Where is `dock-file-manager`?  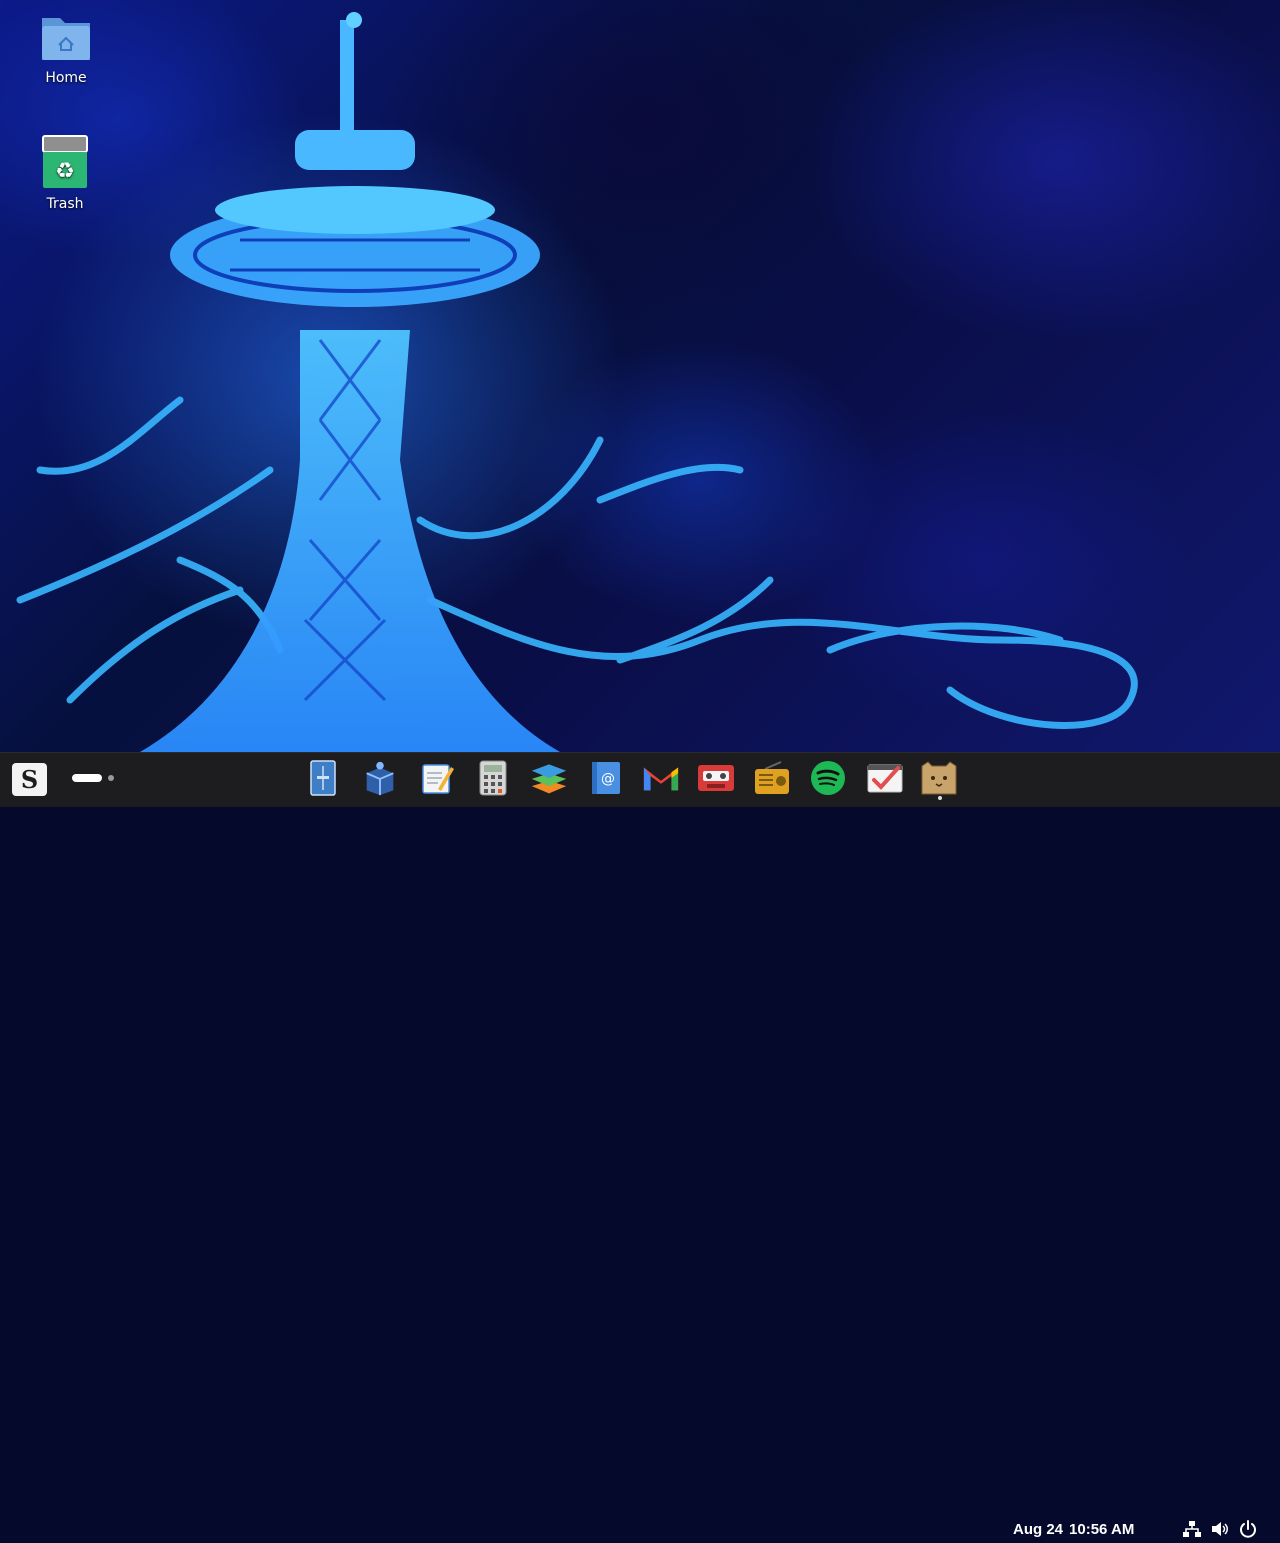
dock-file-manager is located at coordinates (323, 778).